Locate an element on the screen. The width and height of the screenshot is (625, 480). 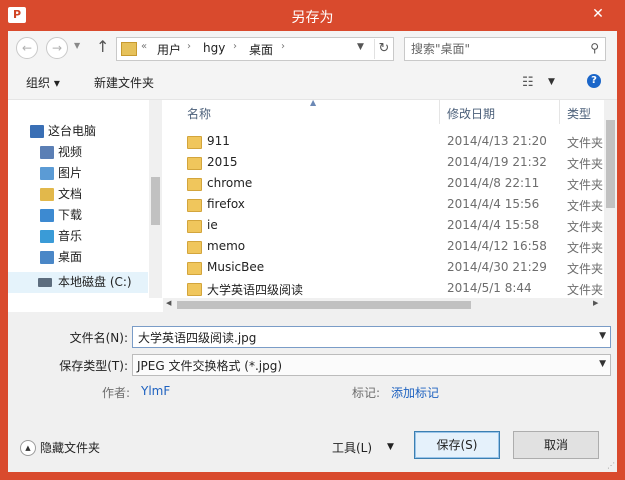
sidebar-item-label: 这台电脑 is located at coordinates (72, 131).